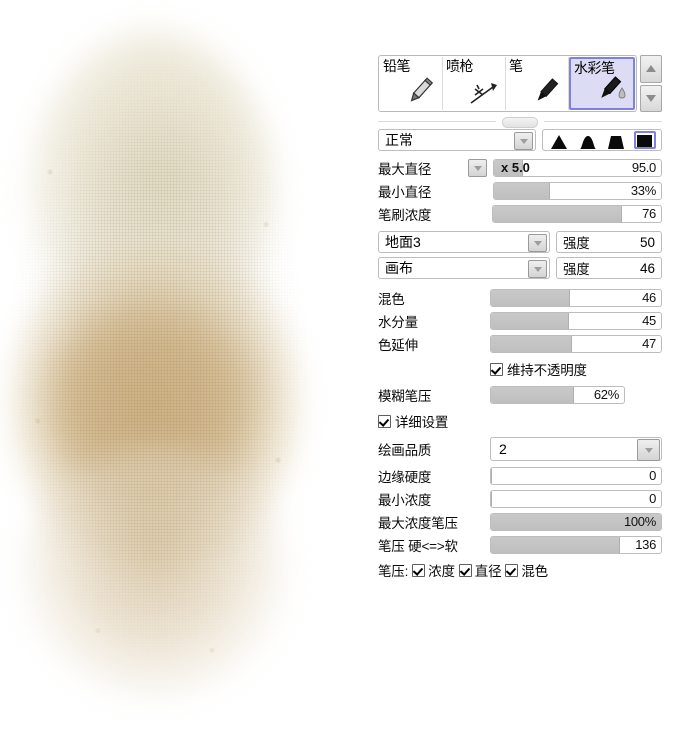 The image size is (700, 733). I want to click on min-diameter-row: 最小直径 33%, so click(520, 191).